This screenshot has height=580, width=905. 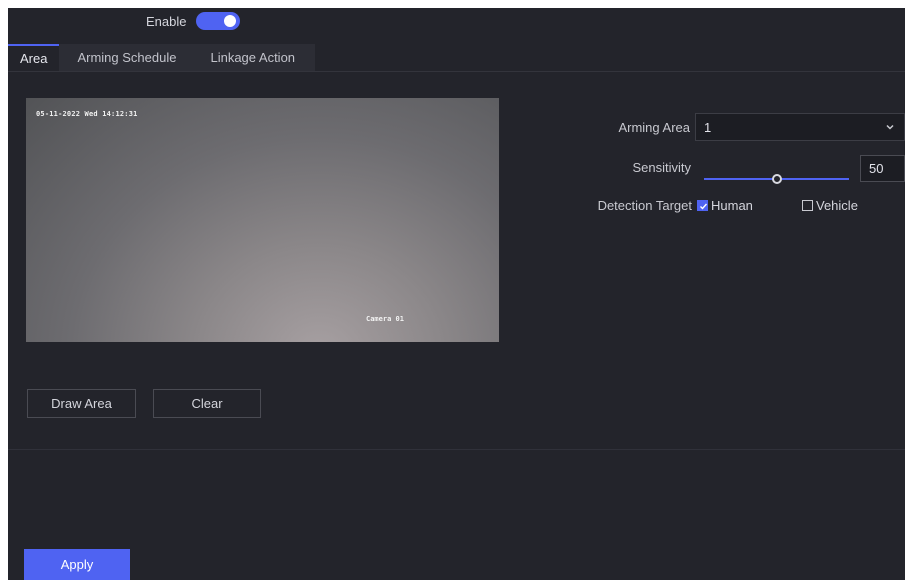 What do you see at coordinates (661, 167) in the screenshot?
I see `sensitivity-label: Sensitivity` at bounding box center [661, 167].